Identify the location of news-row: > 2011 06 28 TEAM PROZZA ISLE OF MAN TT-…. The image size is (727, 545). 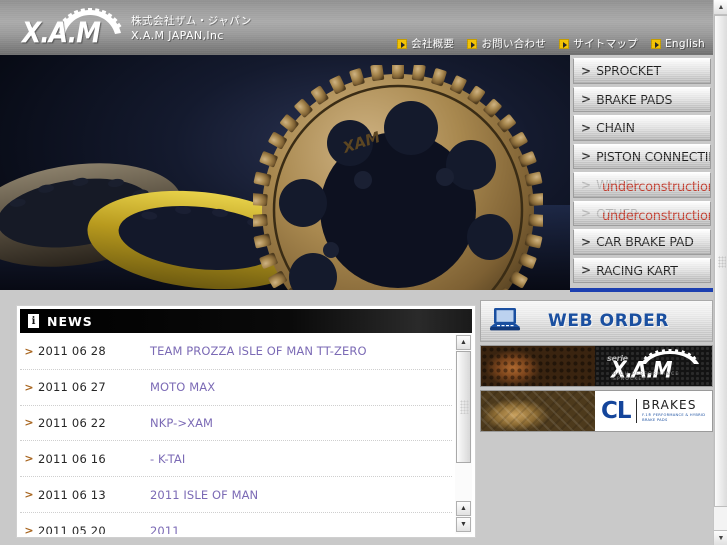
(236, 352).